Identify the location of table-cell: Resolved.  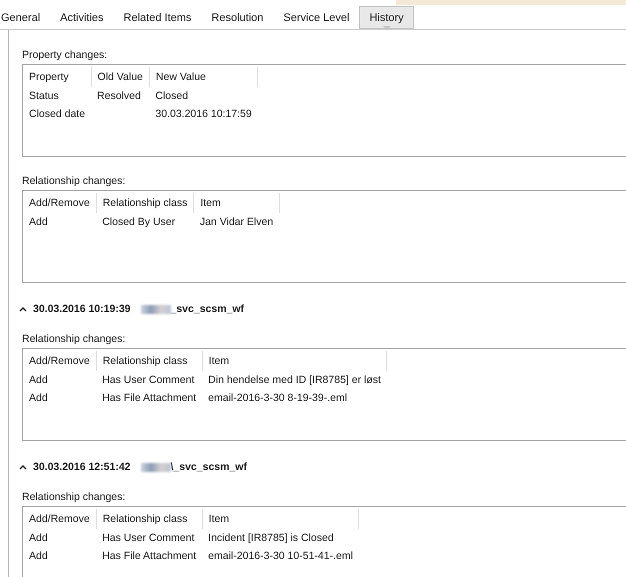
(119, 96).